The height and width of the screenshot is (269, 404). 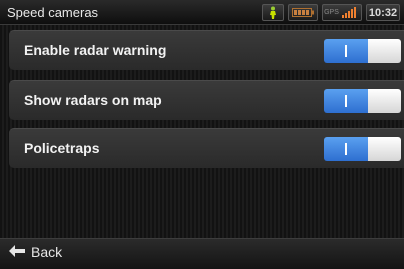 I want to click on setting-label: Show radars on map, so click(x=93, y=100).